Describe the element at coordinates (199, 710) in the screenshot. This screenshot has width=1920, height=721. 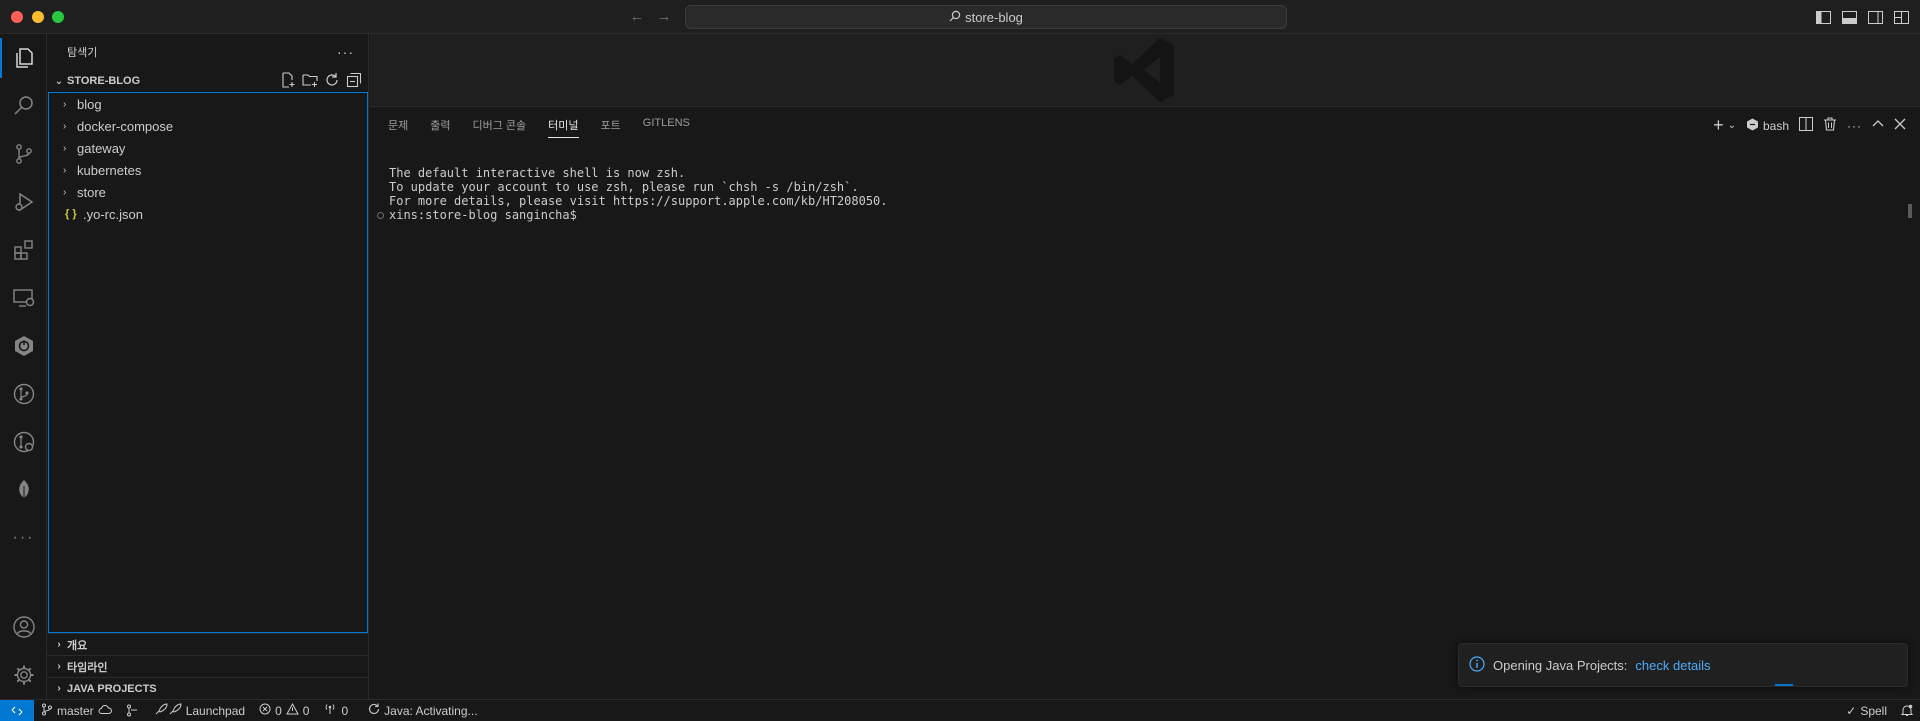
I see `launchpad-status: Launchpad` at that location.